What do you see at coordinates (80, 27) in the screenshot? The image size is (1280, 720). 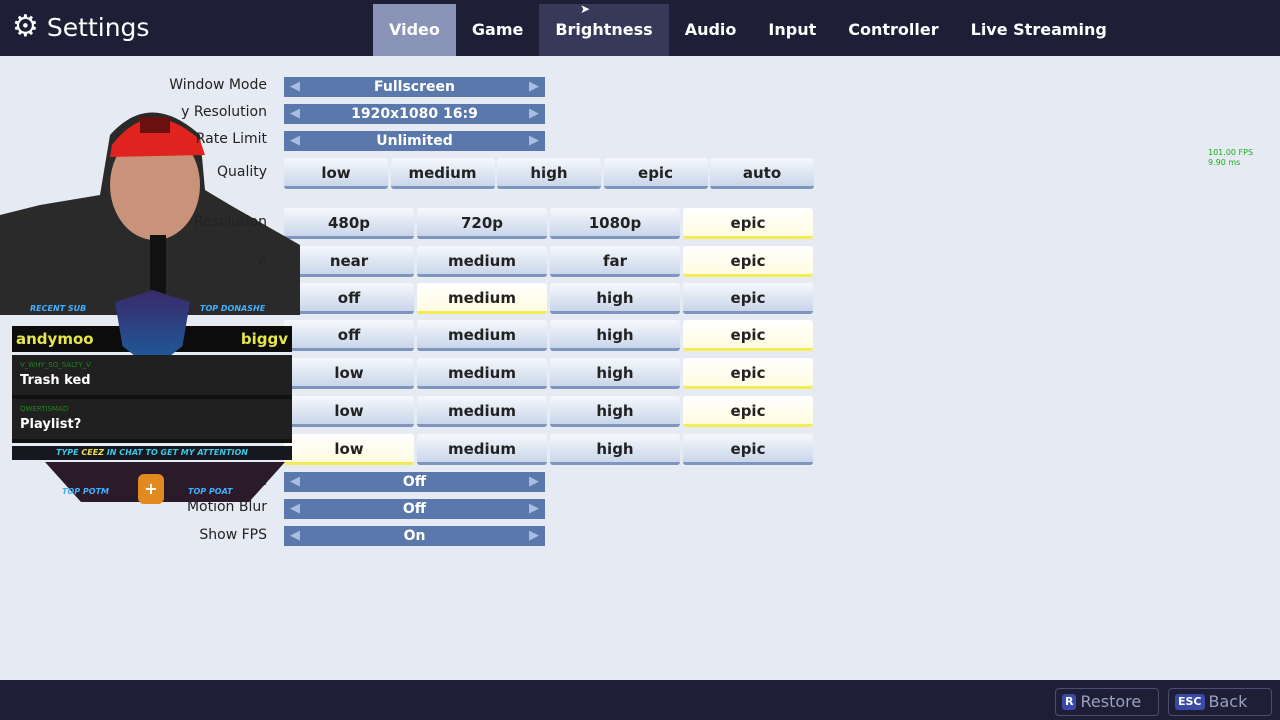 I see `page-title: ⚙ Settings` at bounding box center [80, 27].